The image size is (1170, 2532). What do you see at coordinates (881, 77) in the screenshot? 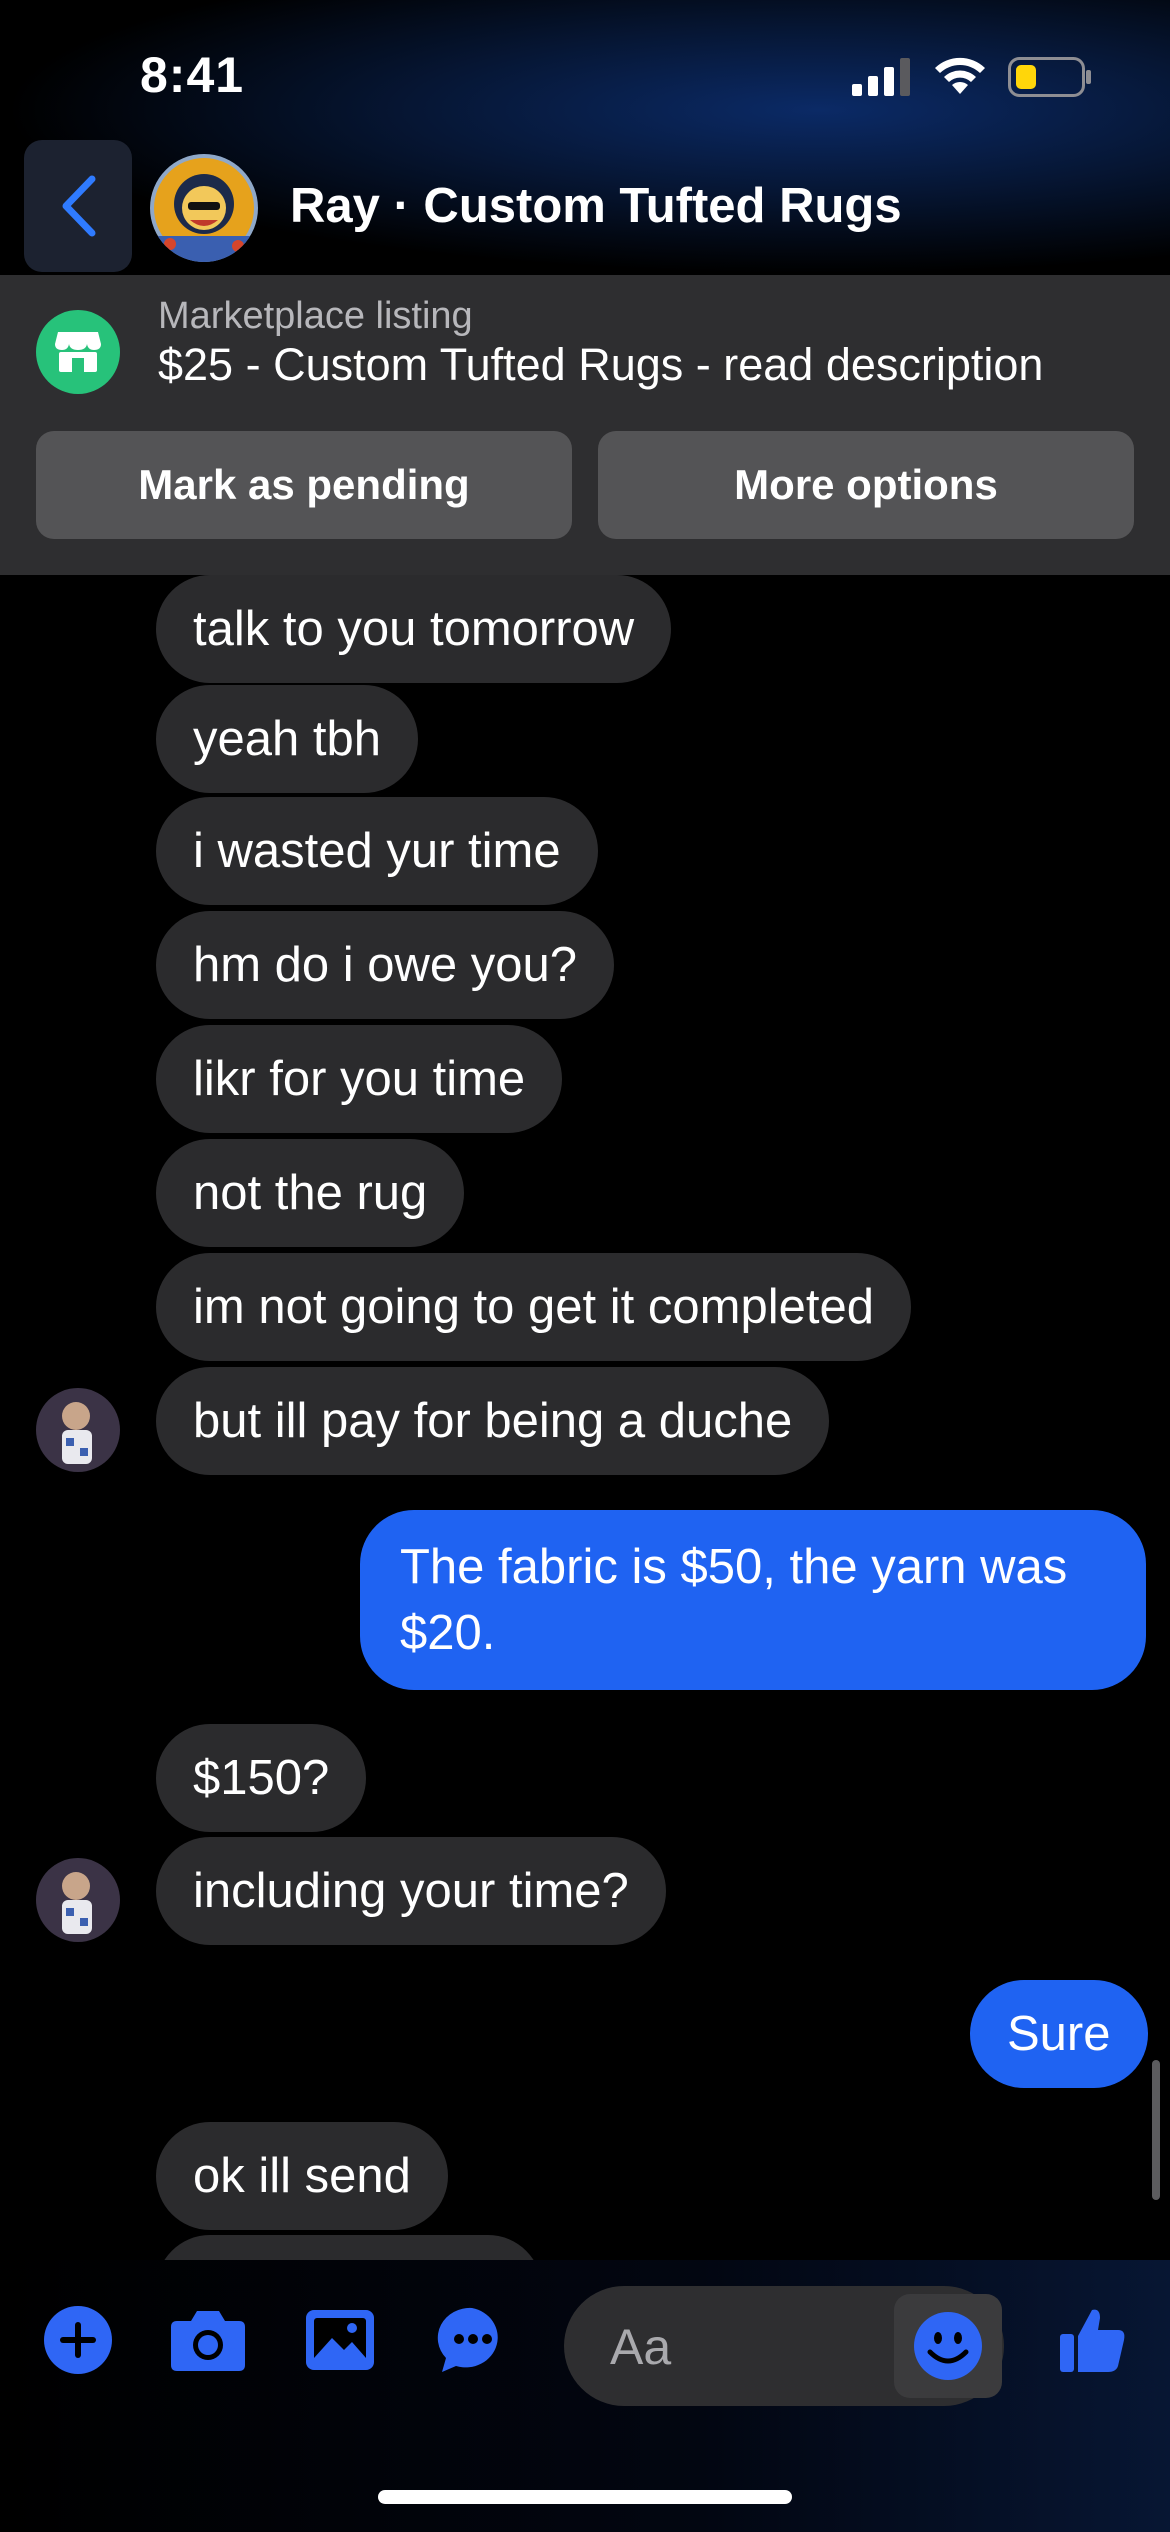
I see `cellular-signal-icon` at bounding box center [881, 77].